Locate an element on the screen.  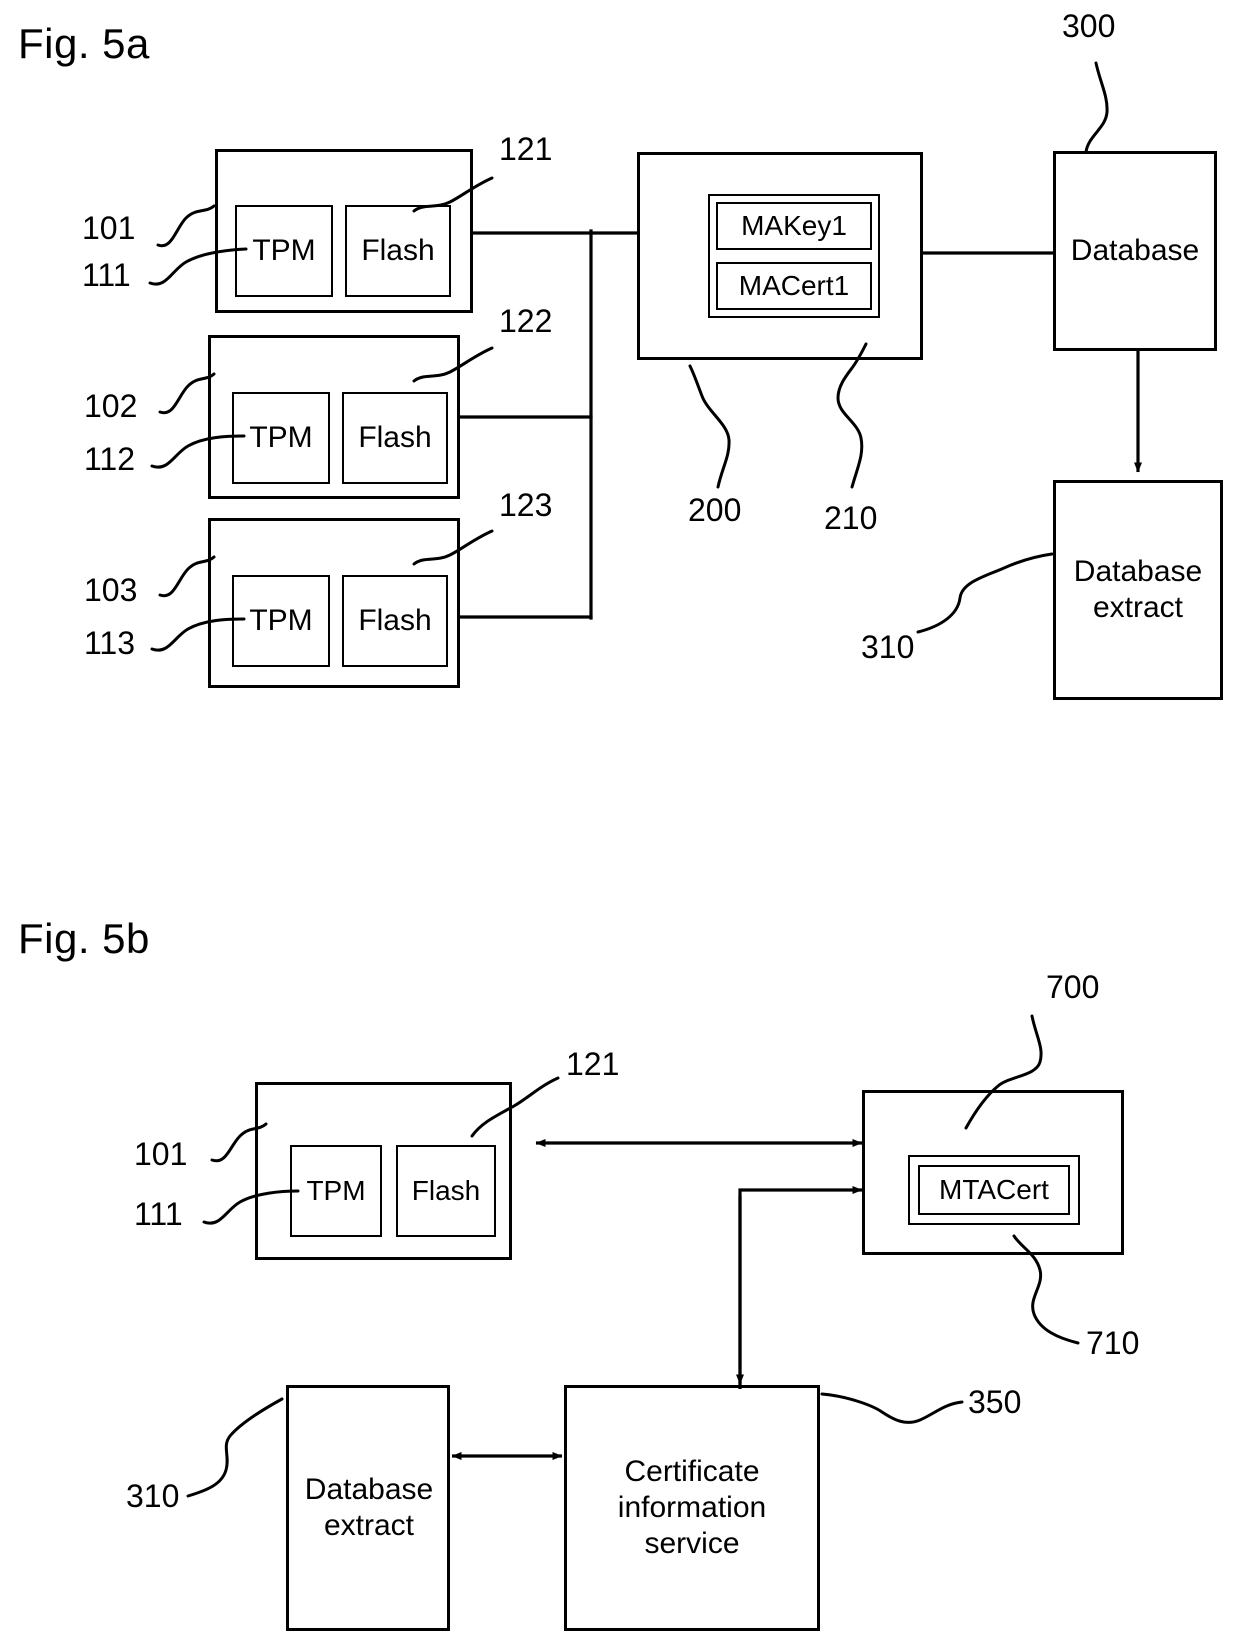
ref-200: 200 is located at coordinates (715, 510).